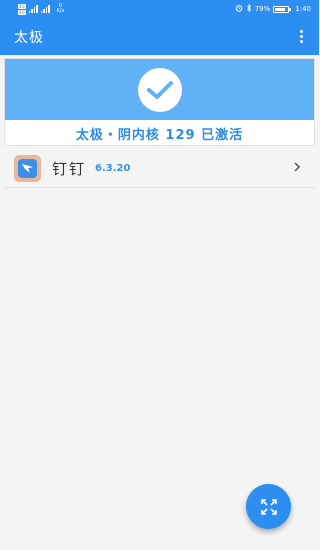 This screenshot has height=550, width=320. I want to click on check-circle-icon, so click(159, 89).